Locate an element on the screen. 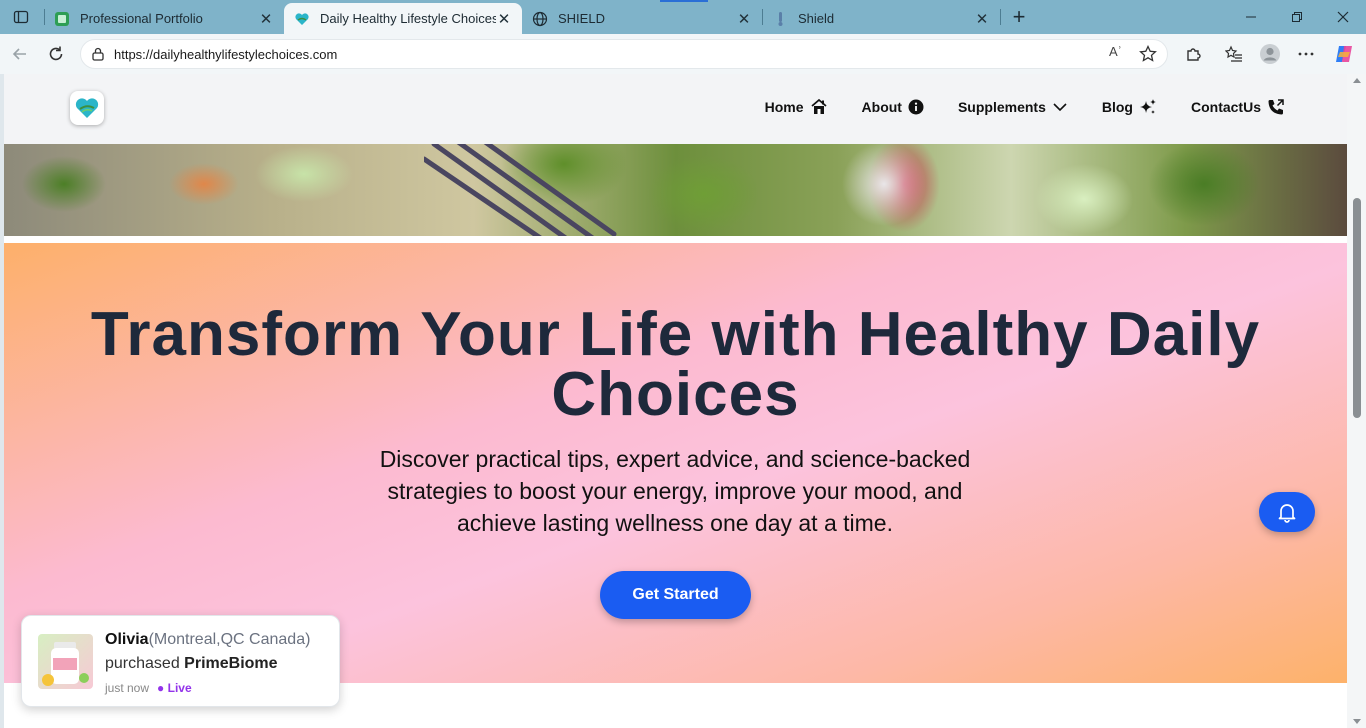 The height and width of the screenshot is (728, 1366). salad-banner-image is located at coordinates (675, 190).